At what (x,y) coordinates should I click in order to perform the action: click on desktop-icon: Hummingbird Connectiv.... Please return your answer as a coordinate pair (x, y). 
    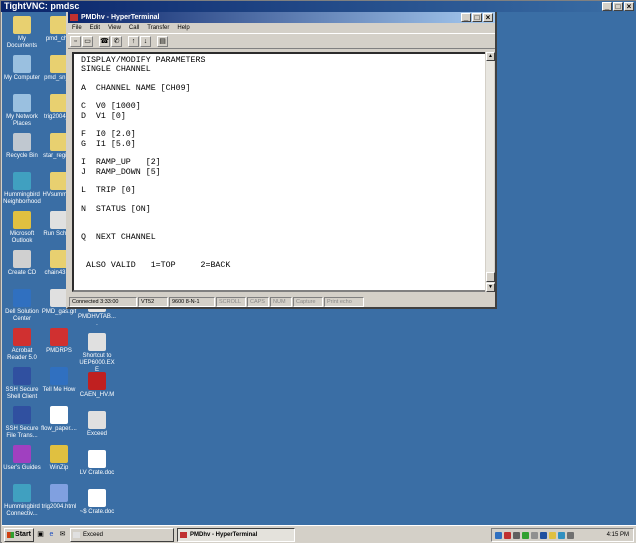
    Looking at the image, I should click on (22, 501).